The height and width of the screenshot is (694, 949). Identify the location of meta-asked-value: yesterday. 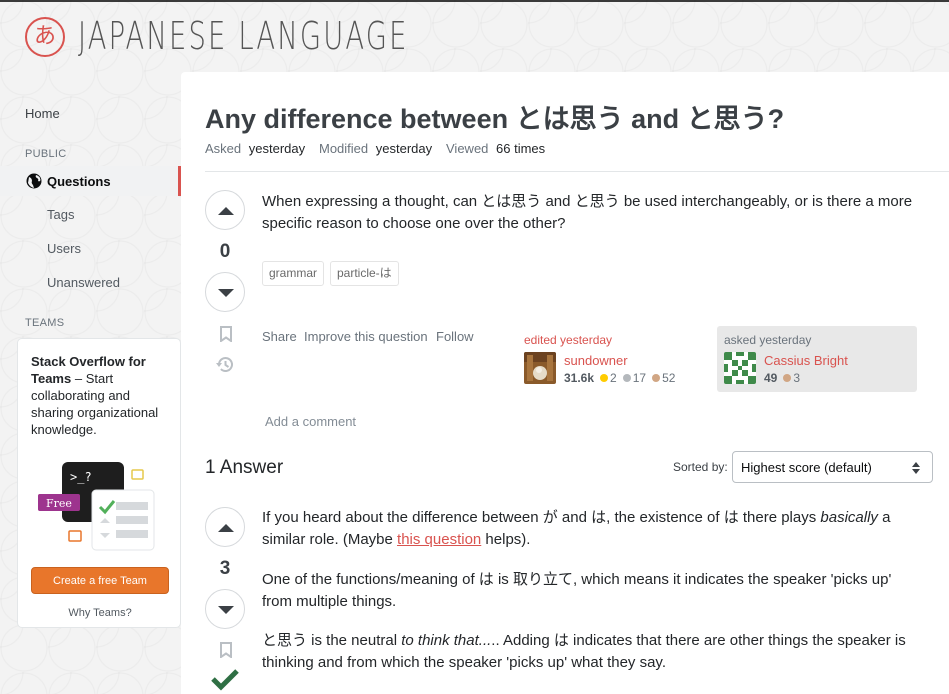
(277, 148).